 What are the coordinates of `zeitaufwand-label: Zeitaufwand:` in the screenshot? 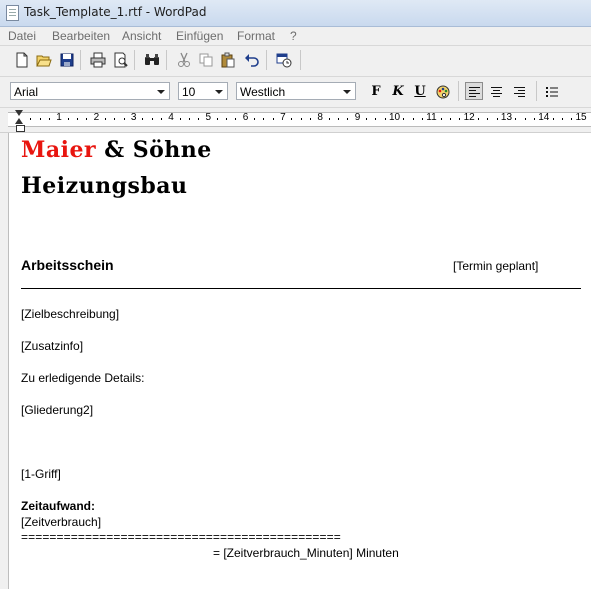 It's located at (58, 506).